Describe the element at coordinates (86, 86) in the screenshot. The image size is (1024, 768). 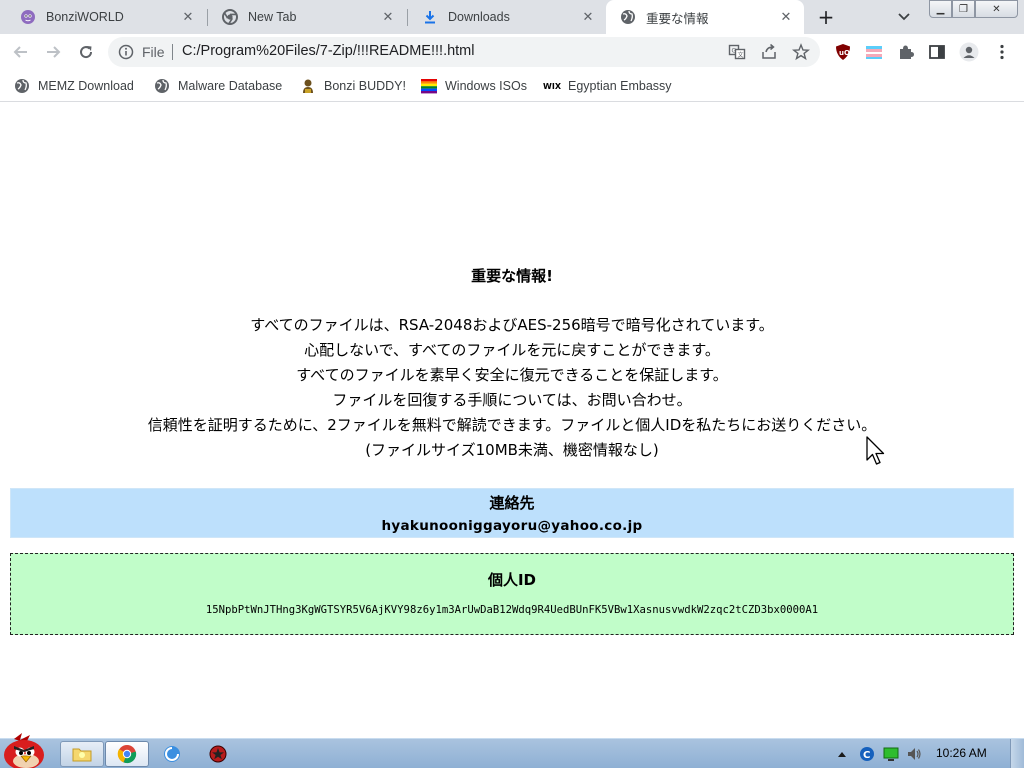
I see `bookmark-label: MEMZ Download` at that location.